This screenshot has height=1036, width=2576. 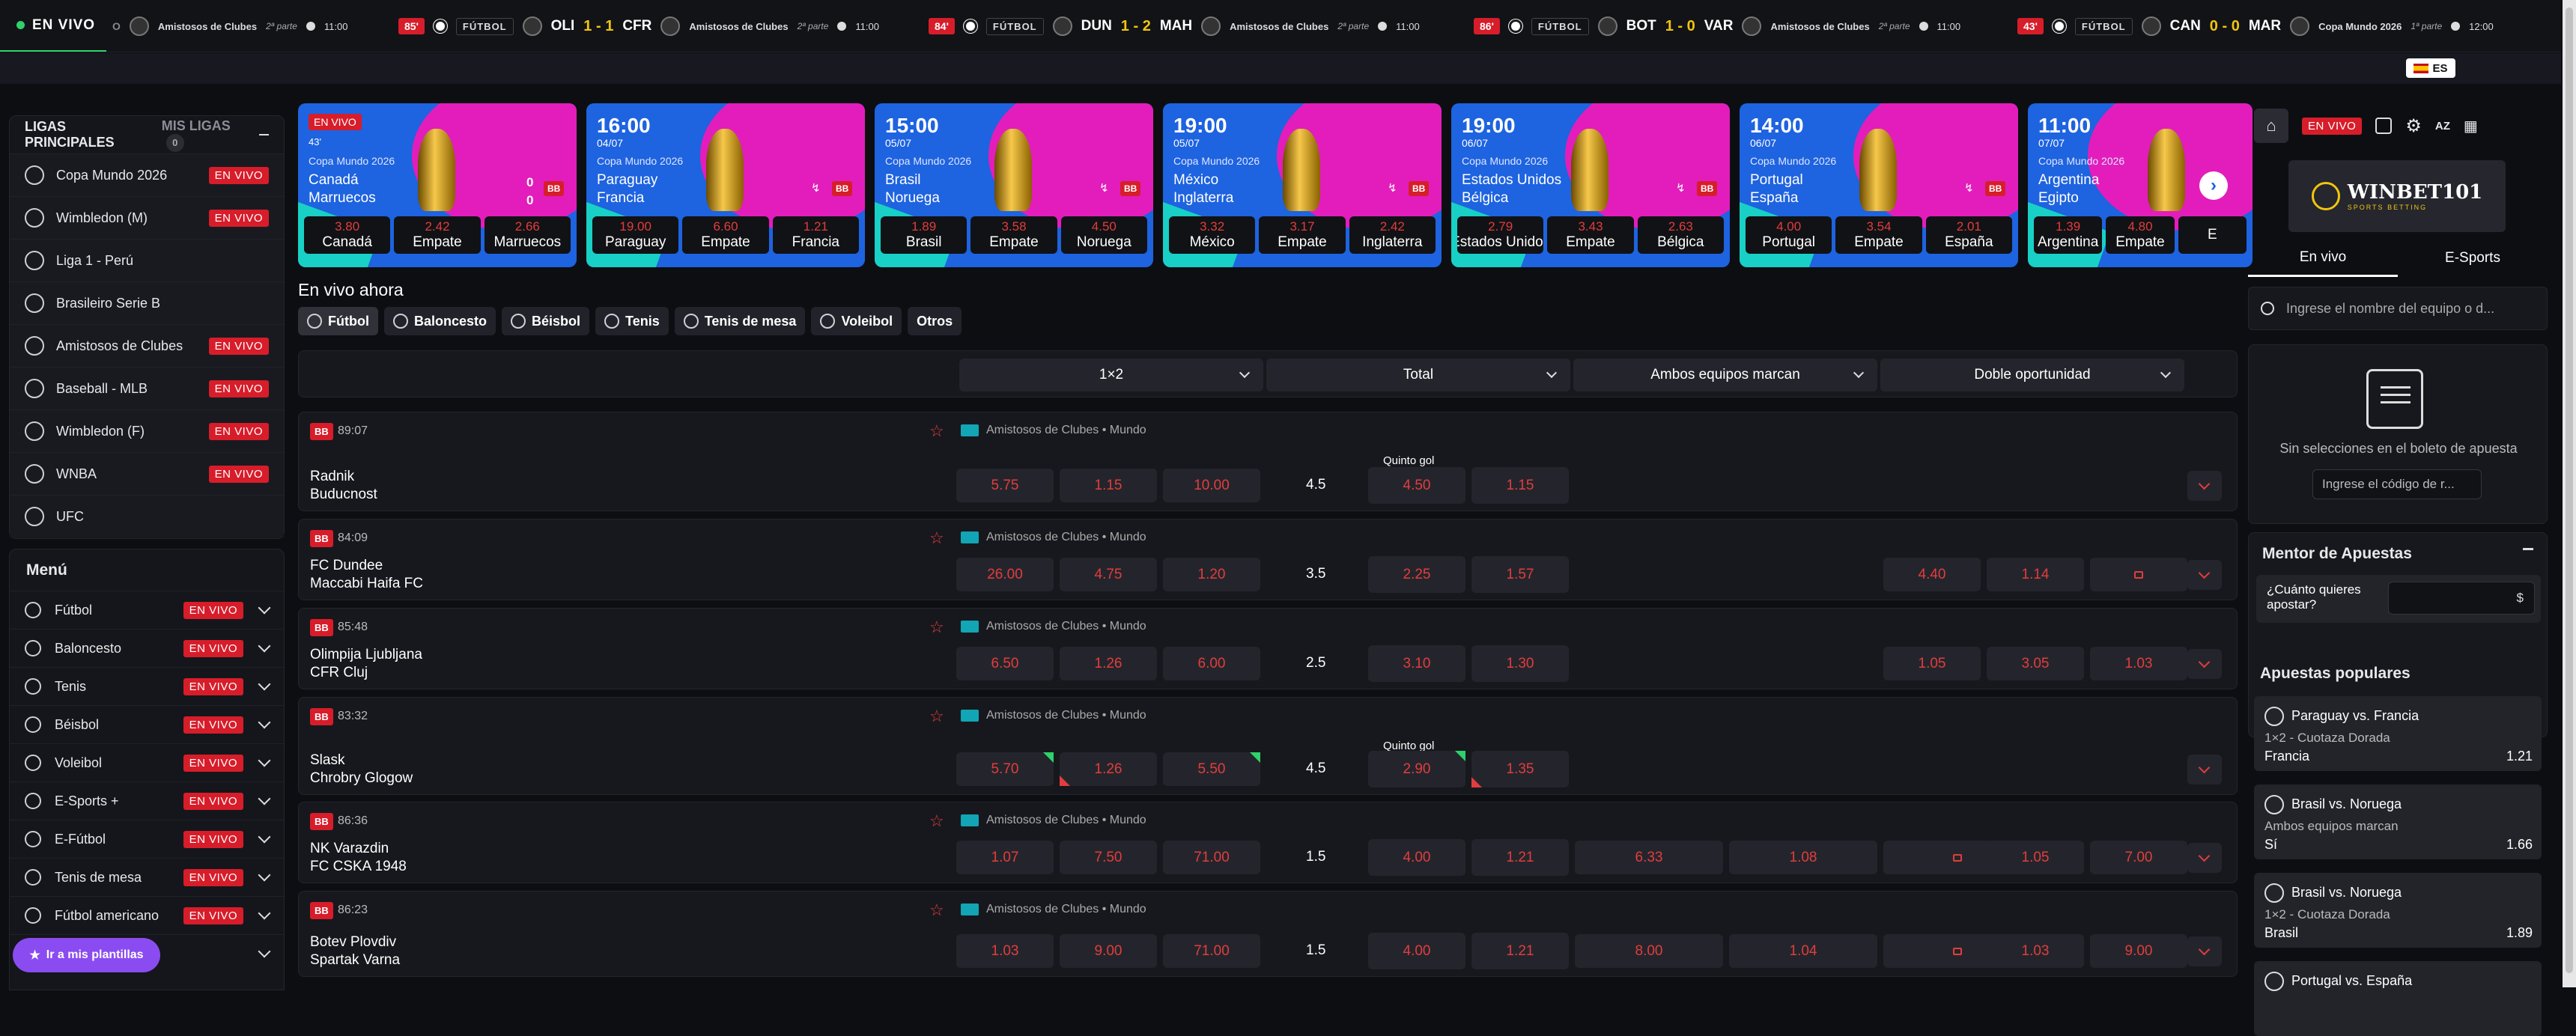 What do you see at coordinates (2032, 375) in the screenshot?
I see `market-dropdown: Doble oportunidad` at bounding box center [2032, 375].